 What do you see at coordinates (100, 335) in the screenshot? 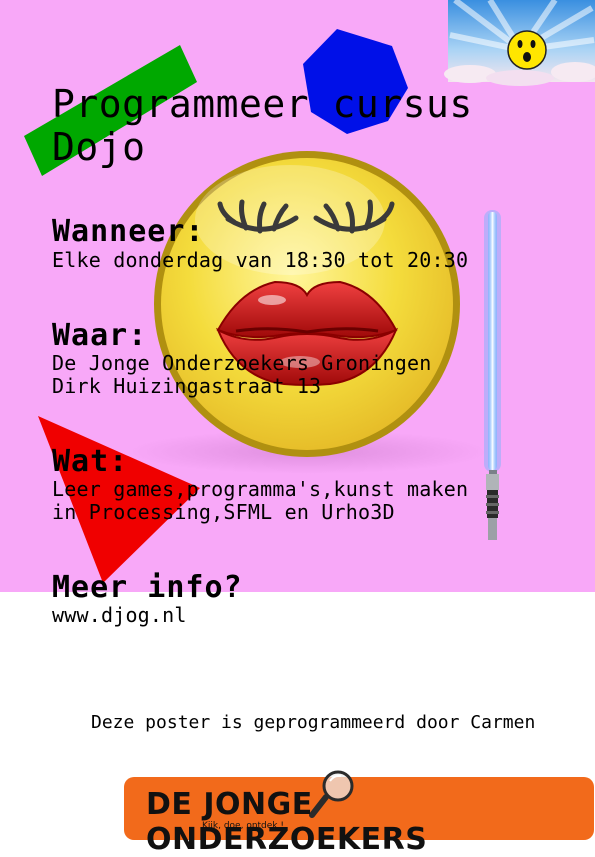
I see `where-heading: Waar:` at bounding box center [100, 335].